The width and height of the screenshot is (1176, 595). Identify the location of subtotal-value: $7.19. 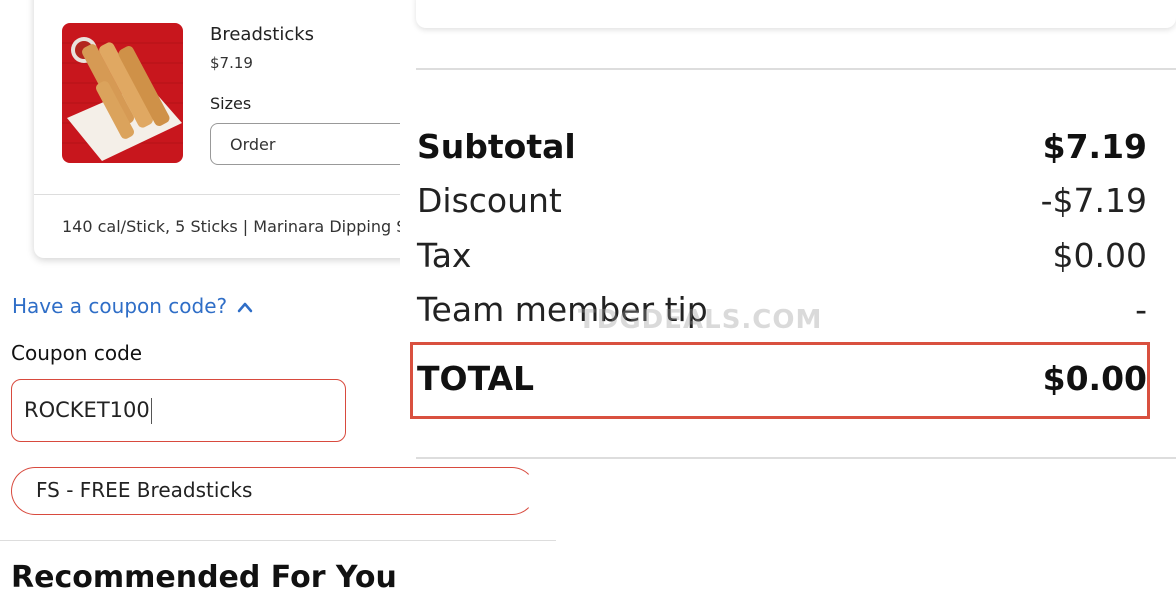
(1094, 146).